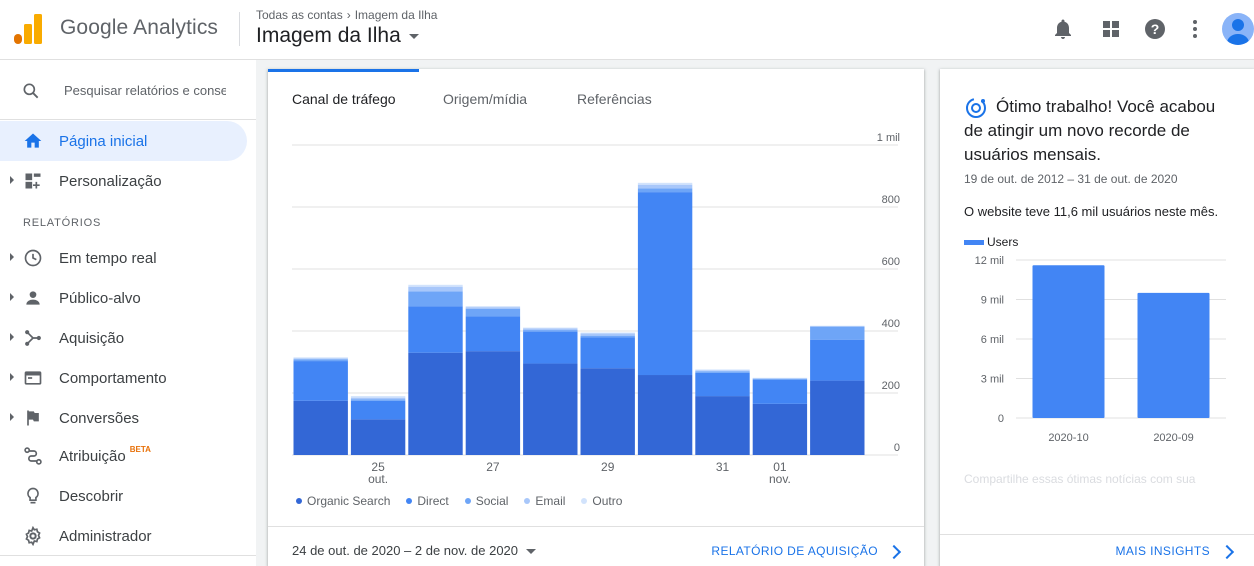 This screenshot has height=566, width=1254. What do you see at coordinates (601, 501) in the screenshot?
I see `legend-item: Outro` at bounding box center [601, 501].